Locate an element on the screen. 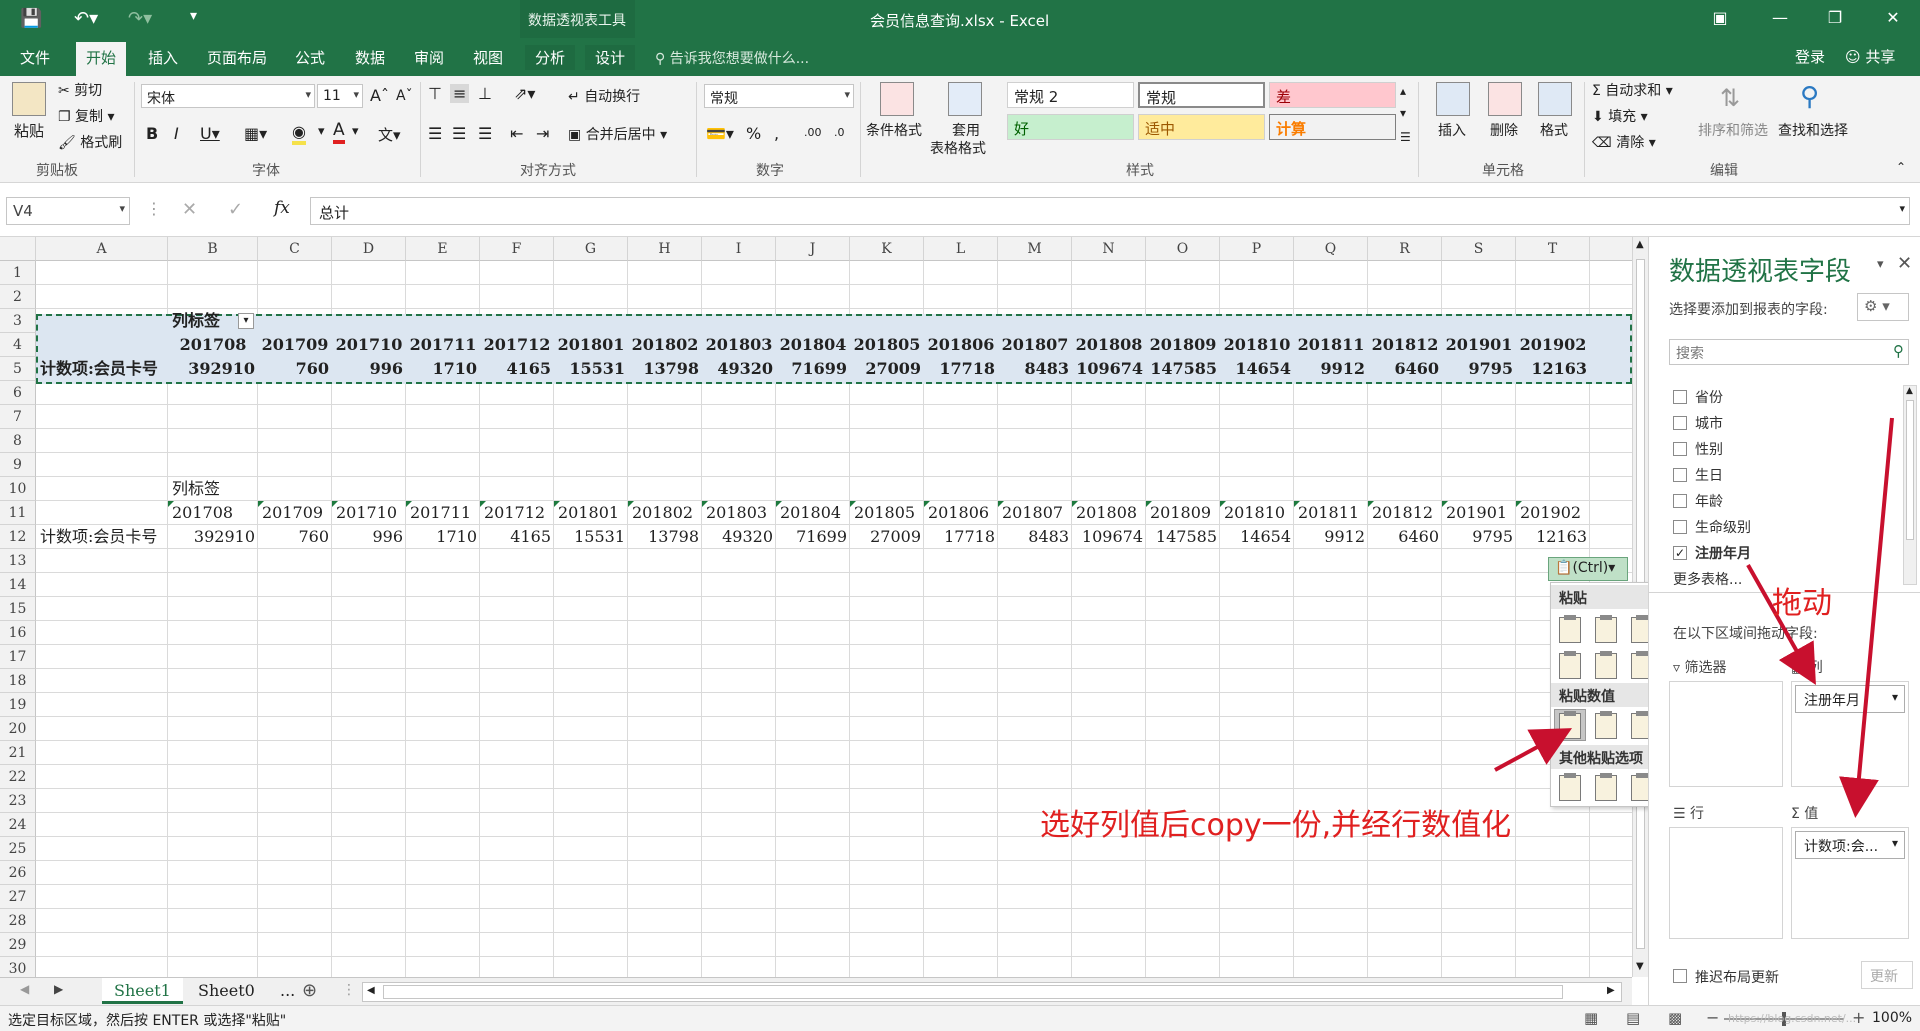 The width and height of the screenshot is (1920, 1031). share-button: ☺ 共享 is located at coordinates (1870, 56).